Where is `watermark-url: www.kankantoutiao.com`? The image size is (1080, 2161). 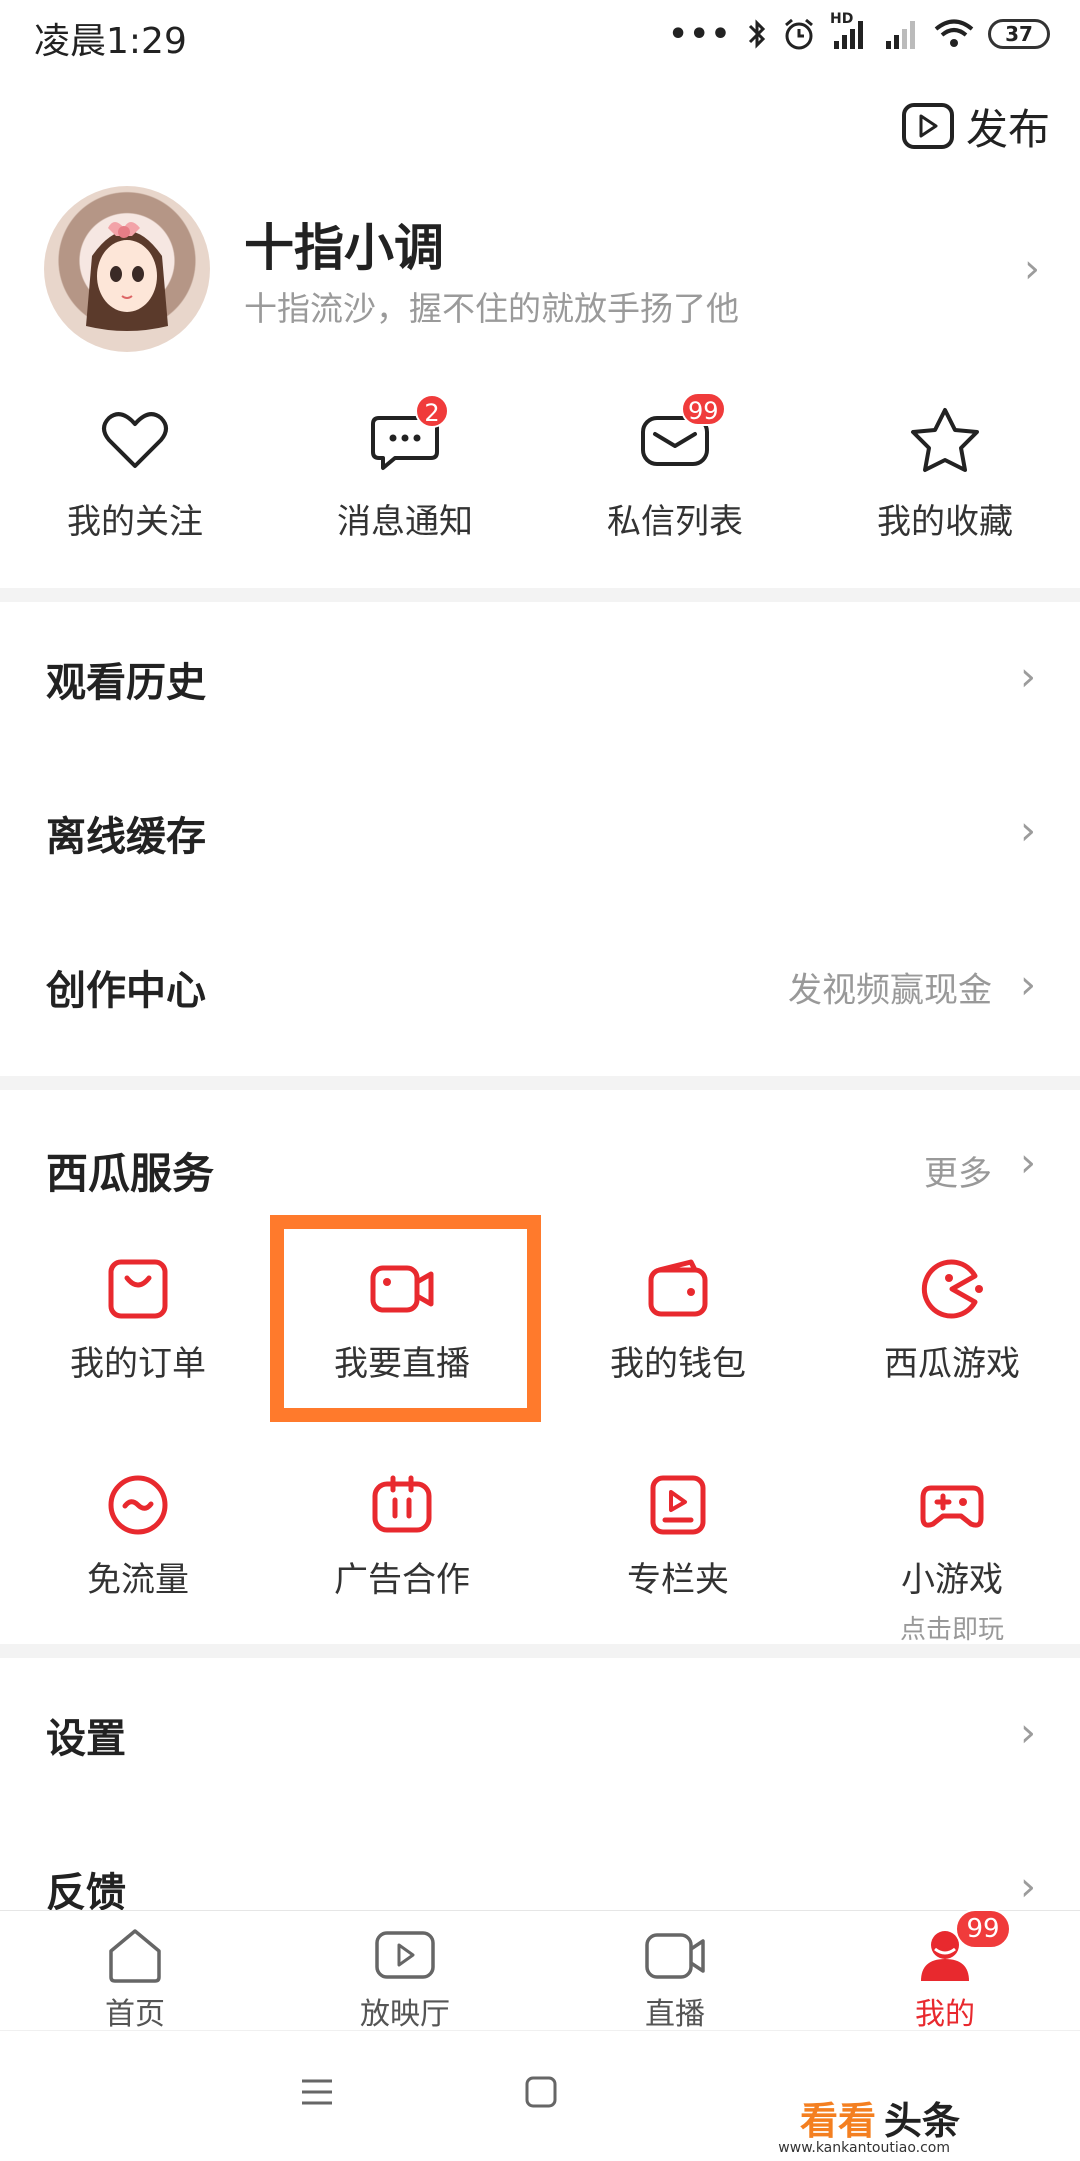
watermark-url: www.kankantoutiao.com is located at coordinates (864, 2148).